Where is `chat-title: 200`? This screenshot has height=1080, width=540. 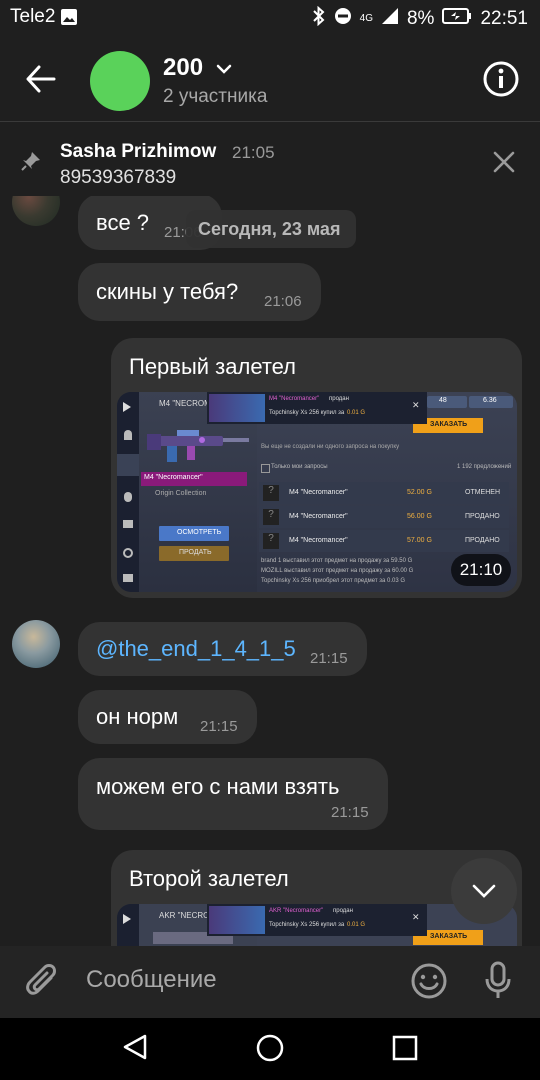 chat-title: 200 is located at coordinates (183, 68).